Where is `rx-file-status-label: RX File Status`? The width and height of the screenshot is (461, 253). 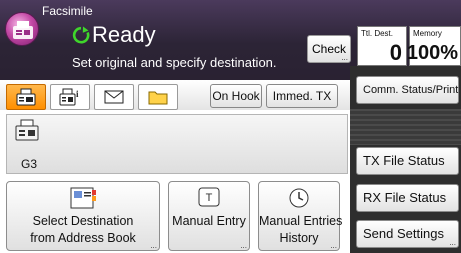 rx-file-status-label: RX File Status is located at coordinates (405, 197).